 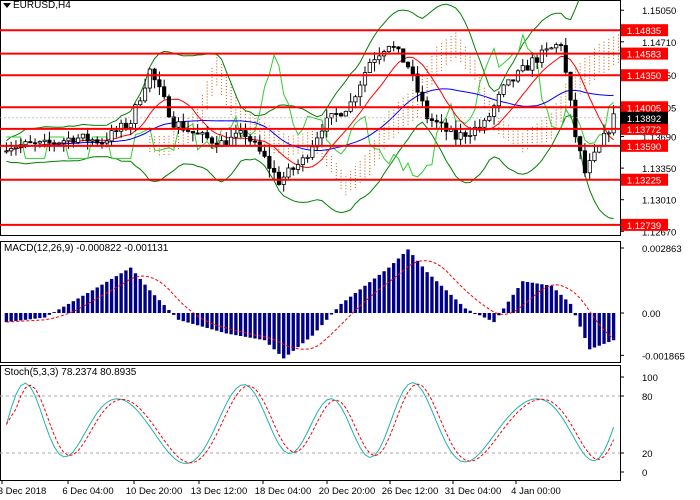 I want to click on macd-tick-label: 0.00, so click(x=651, y=314).